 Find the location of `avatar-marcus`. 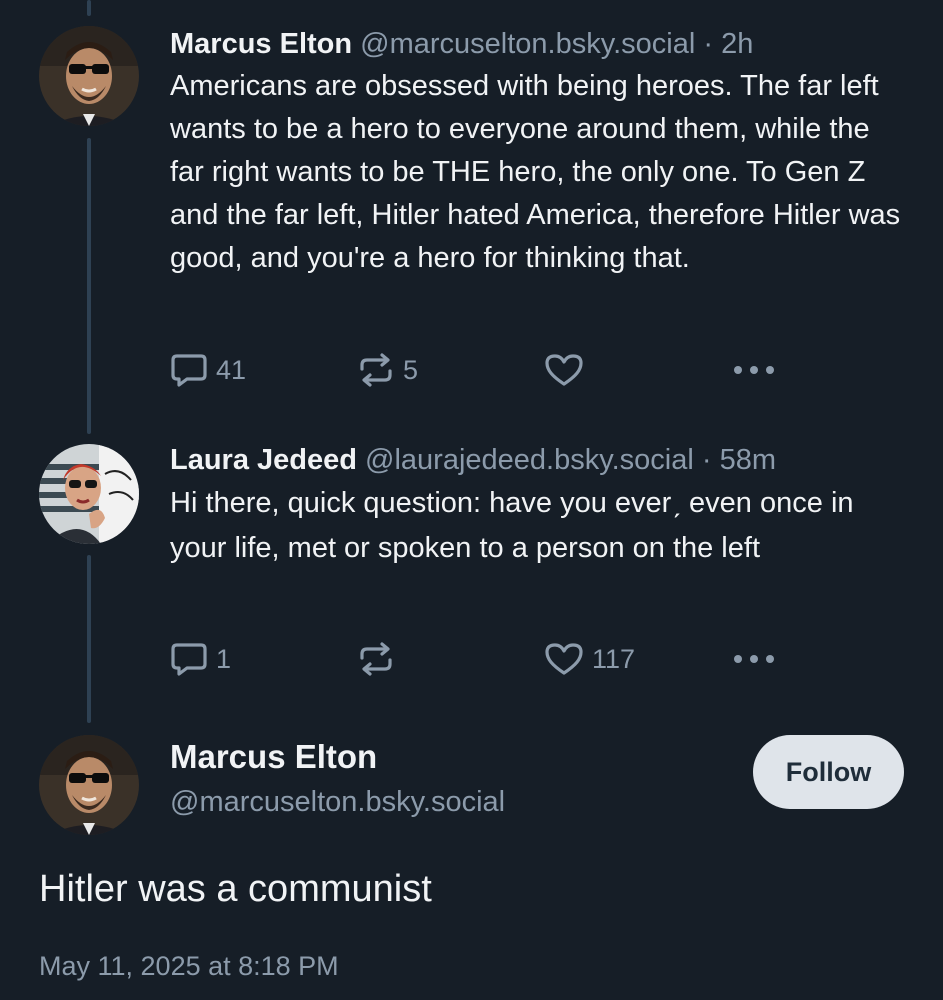

avatar-marcus is located at coordinates (89, 76).